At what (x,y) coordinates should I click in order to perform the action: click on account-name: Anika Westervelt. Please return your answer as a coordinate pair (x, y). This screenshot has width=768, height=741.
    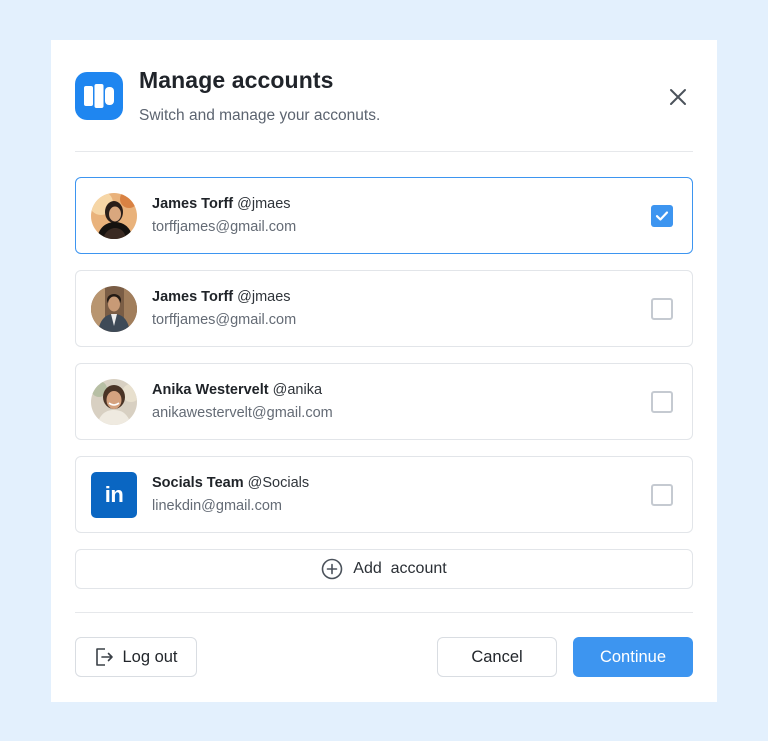
    Looking at the image, I should click on (210, 390).